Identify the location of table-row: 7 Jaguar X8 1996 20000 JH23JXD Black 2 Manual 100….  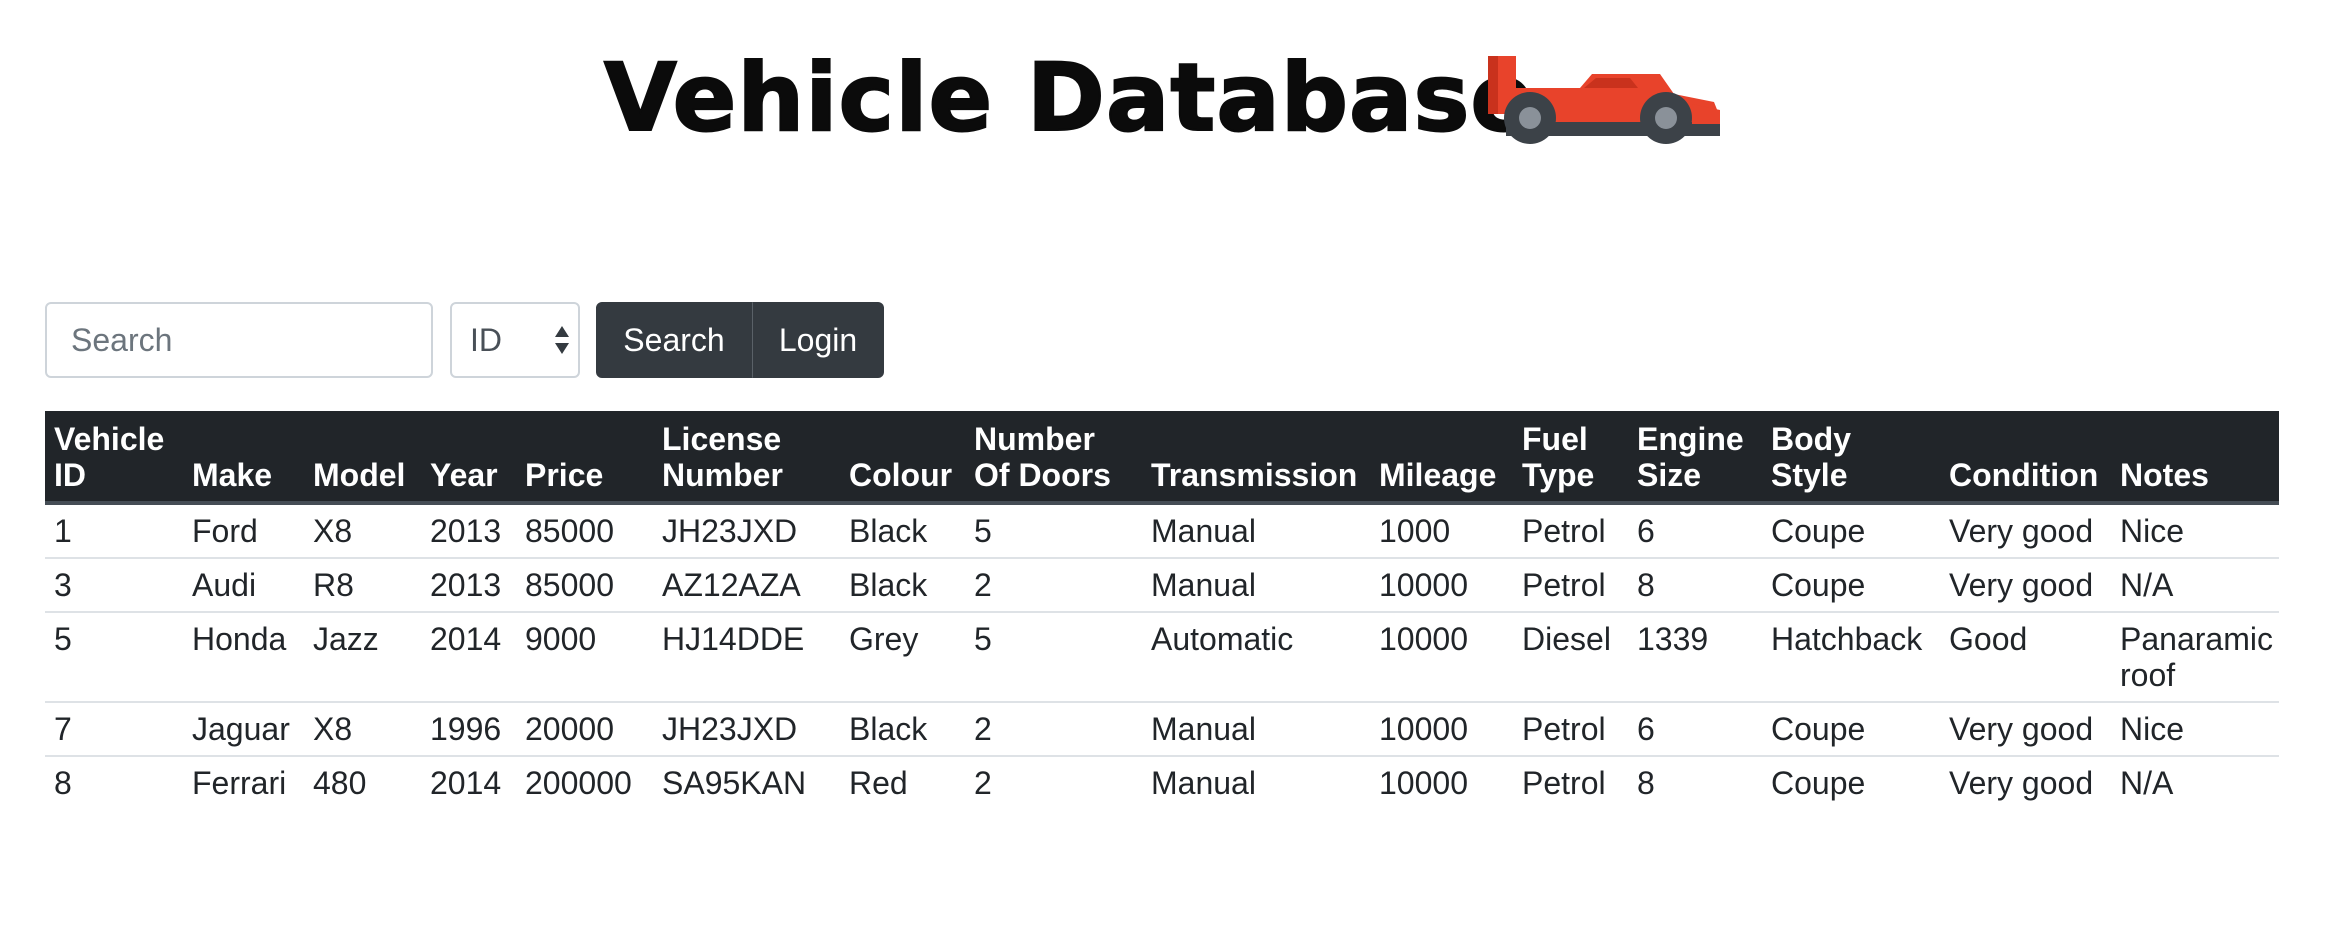
(1162, 729).